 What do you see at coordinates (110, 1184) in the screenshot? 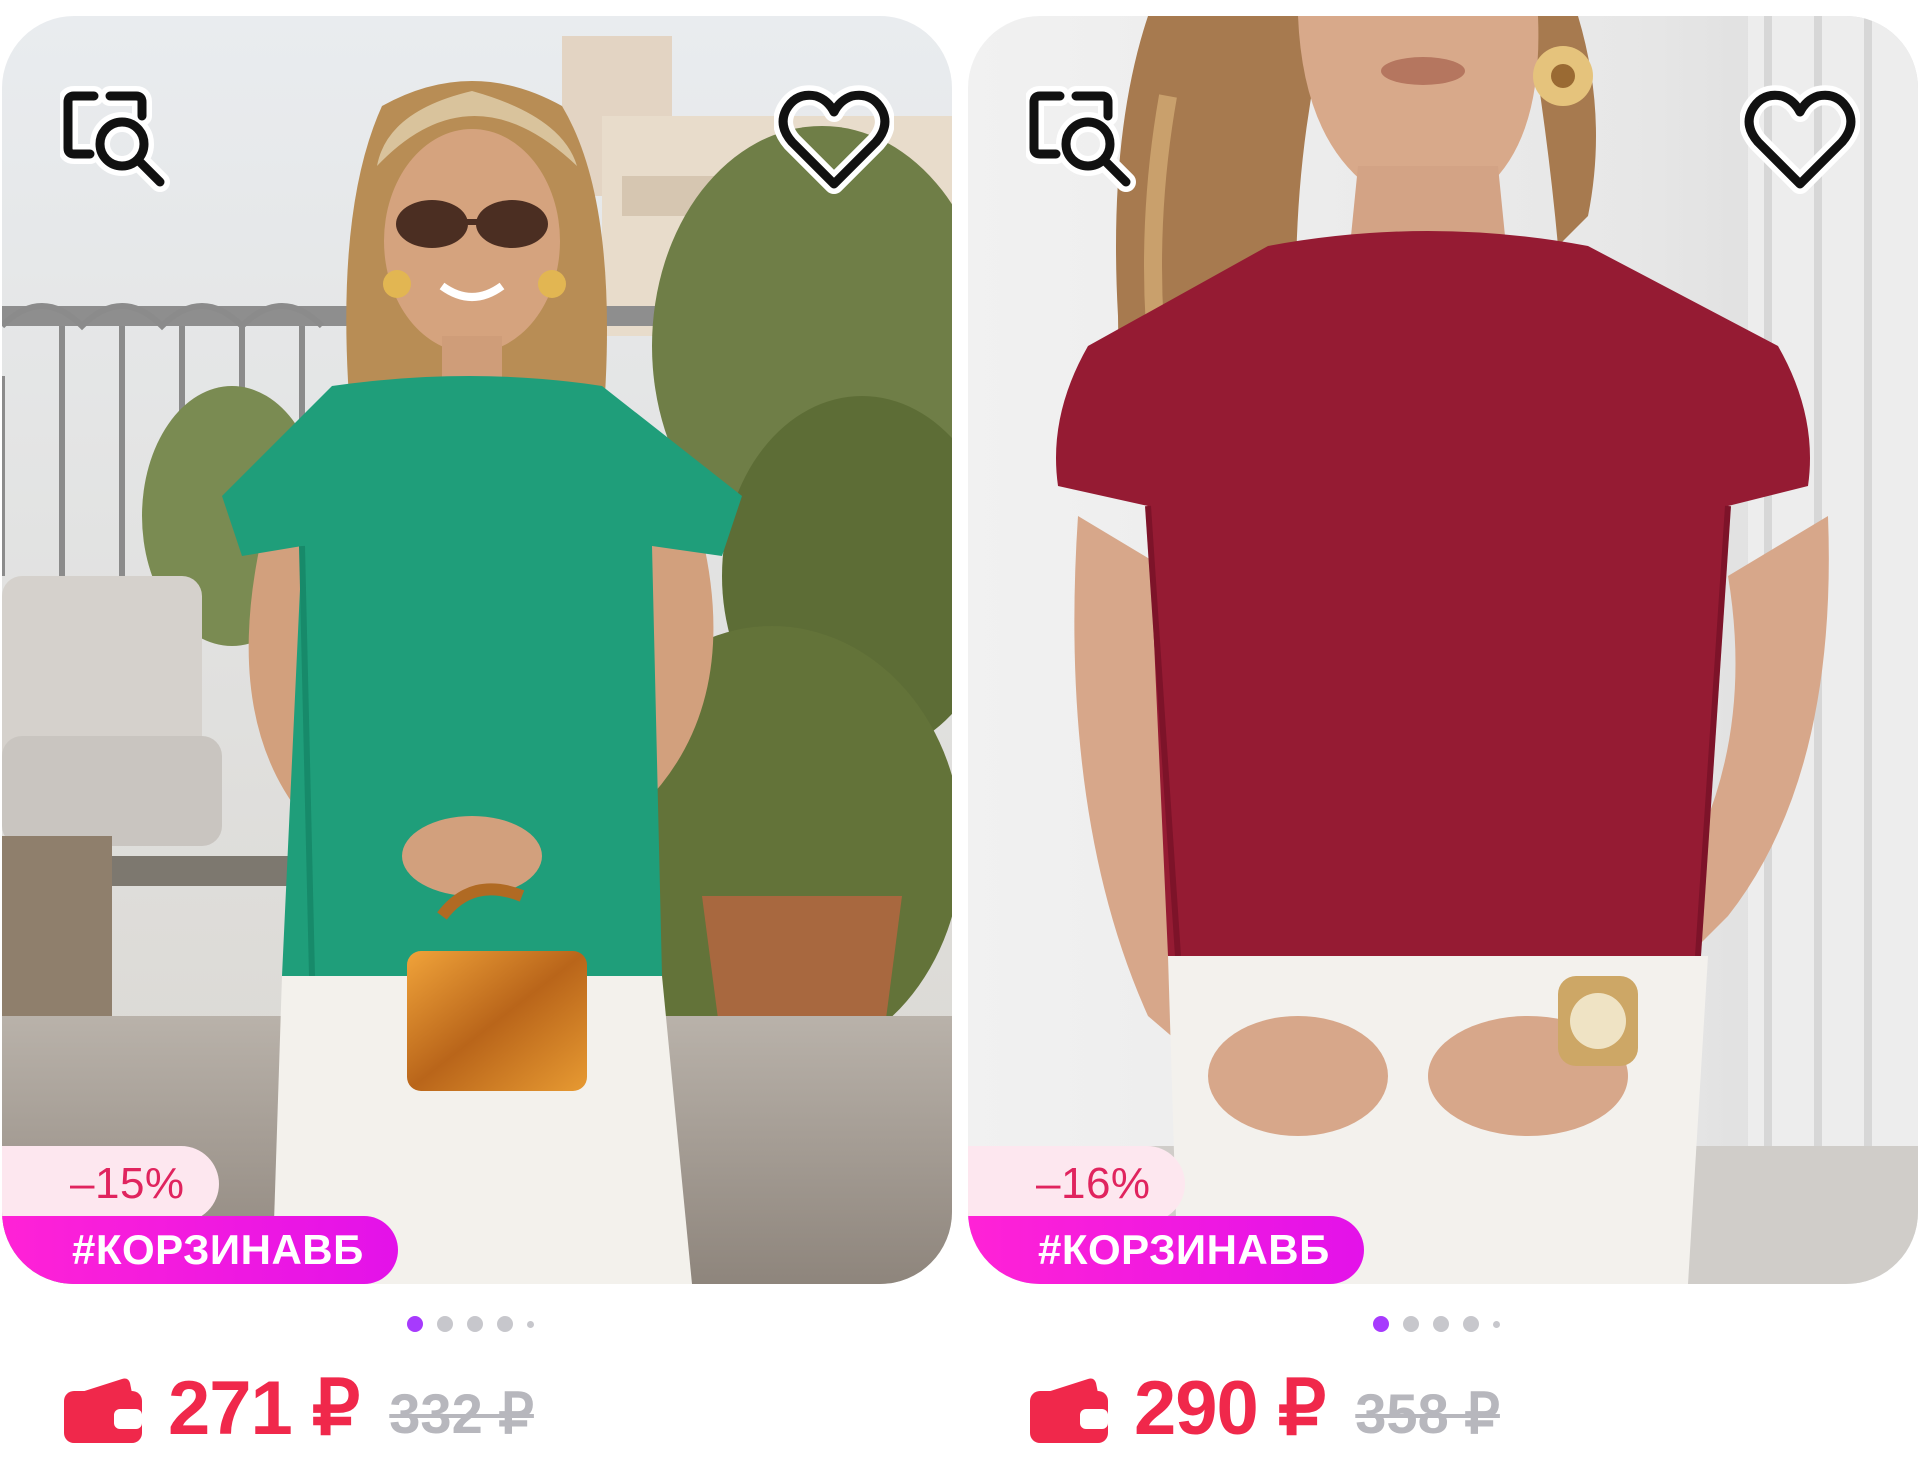
I see `discount-badge: –15%` at bounding box center [110, 1184].